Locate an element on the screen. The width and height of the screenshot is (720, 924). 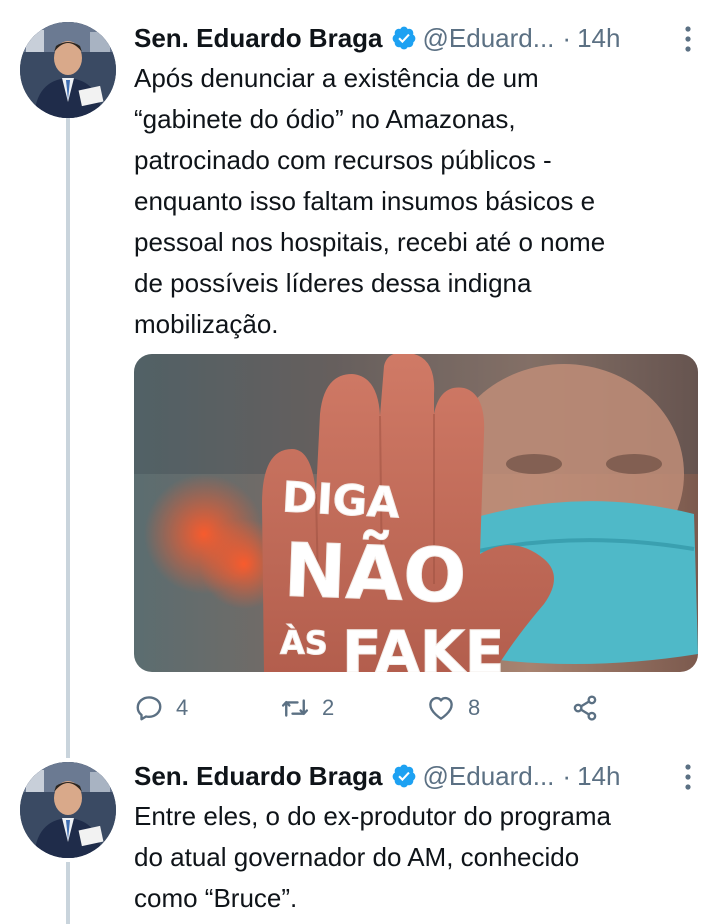
retweet-icon is located at coordinates (295, 708).